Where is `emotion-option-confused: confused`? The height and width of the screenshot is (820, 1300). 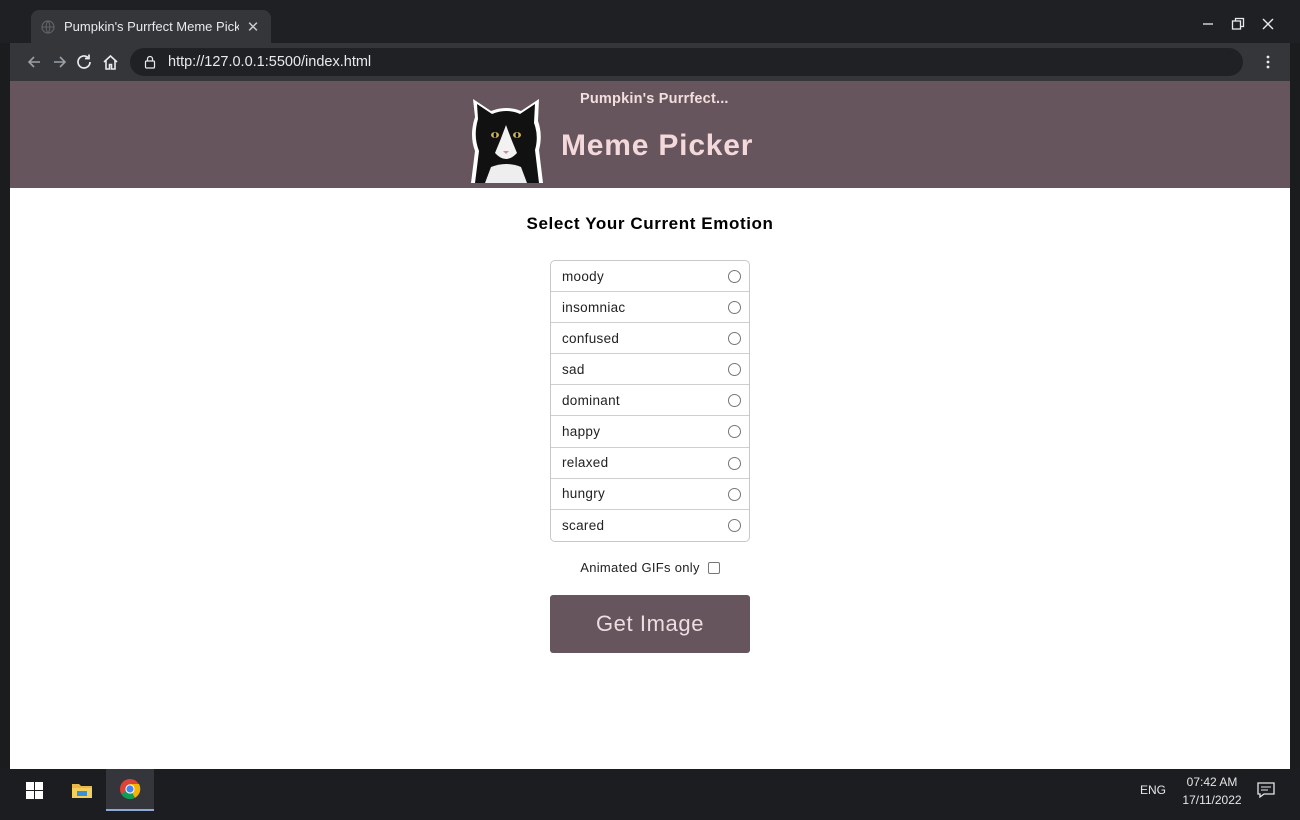 emotion-option-confused: confused is located at coordinates (650, 339).